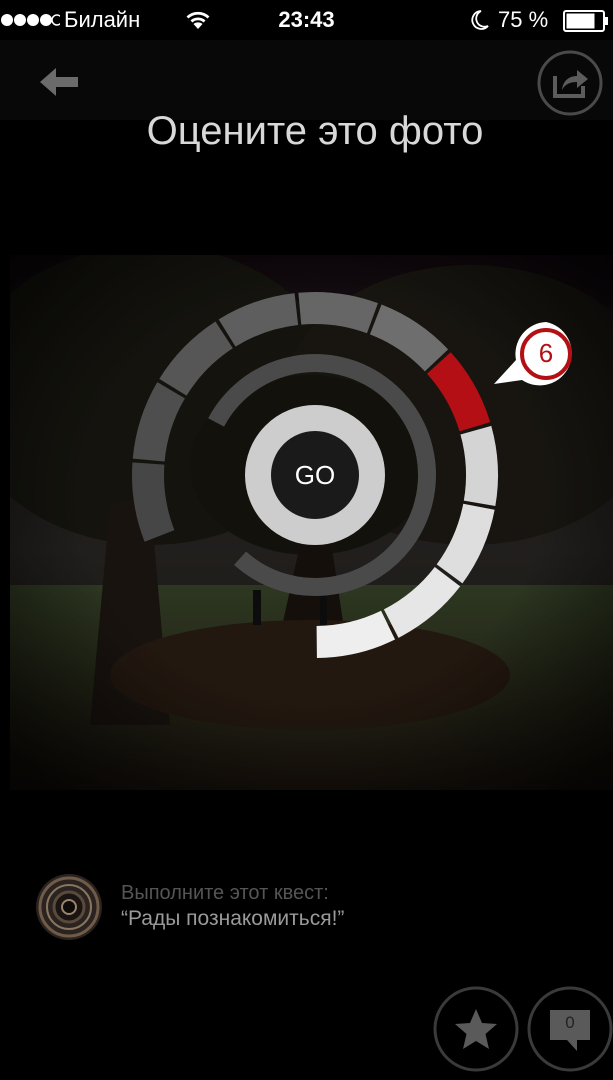 This screenshot has width=613, height=1080. I want to click on go-button: GO, so click(315, 475).